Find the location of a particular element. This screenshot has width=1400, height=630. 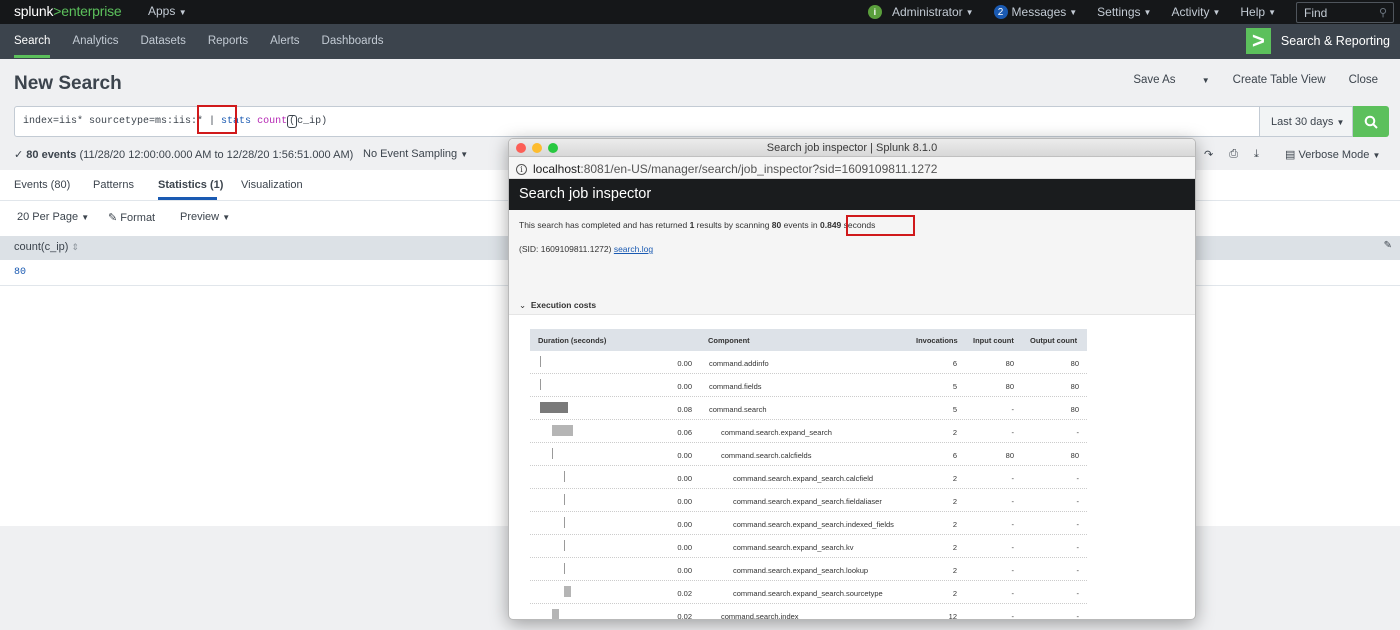

print-icon: ⎙ is located at coordinates (1233, 154).